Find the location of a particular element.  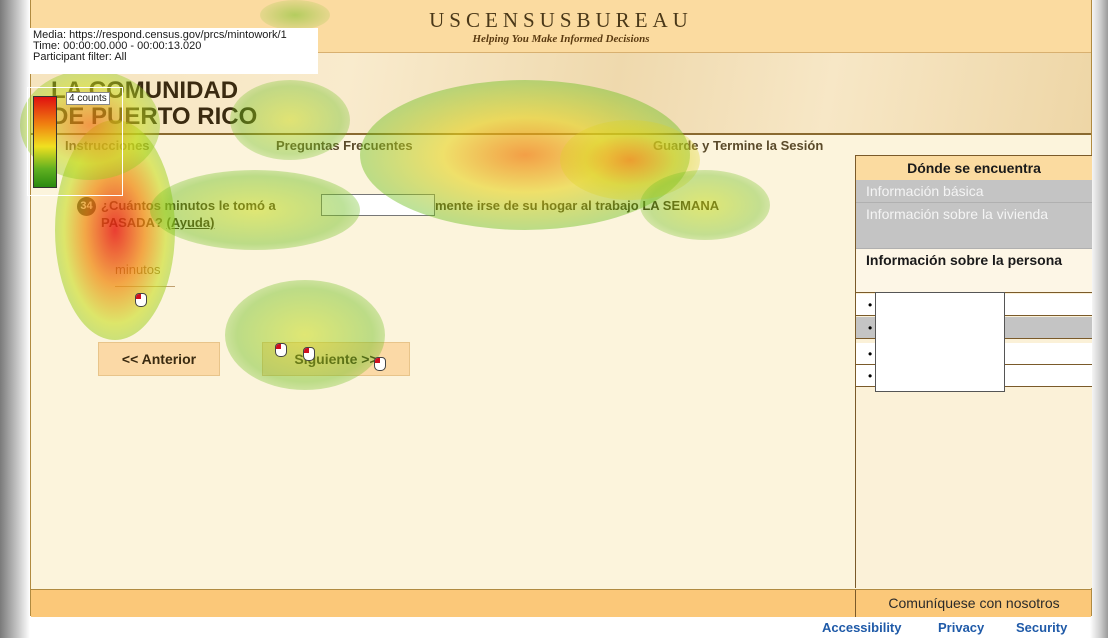

nav-save-exit: Guarde y Termine la Sesión is located at coordinates (738, 145).